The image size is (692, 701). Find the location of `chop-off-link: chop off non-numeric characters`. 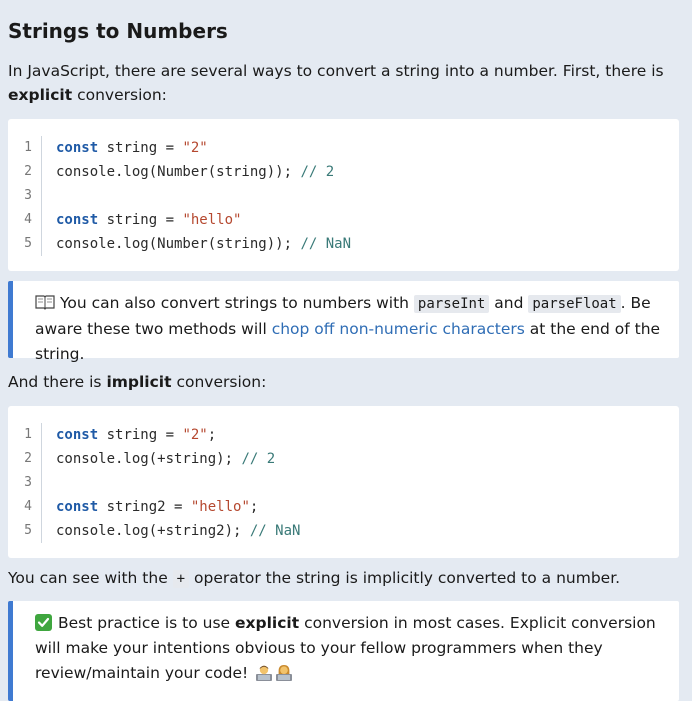

chop-off-link: chop off non-numeric characters is located at coordinates (398, 329).